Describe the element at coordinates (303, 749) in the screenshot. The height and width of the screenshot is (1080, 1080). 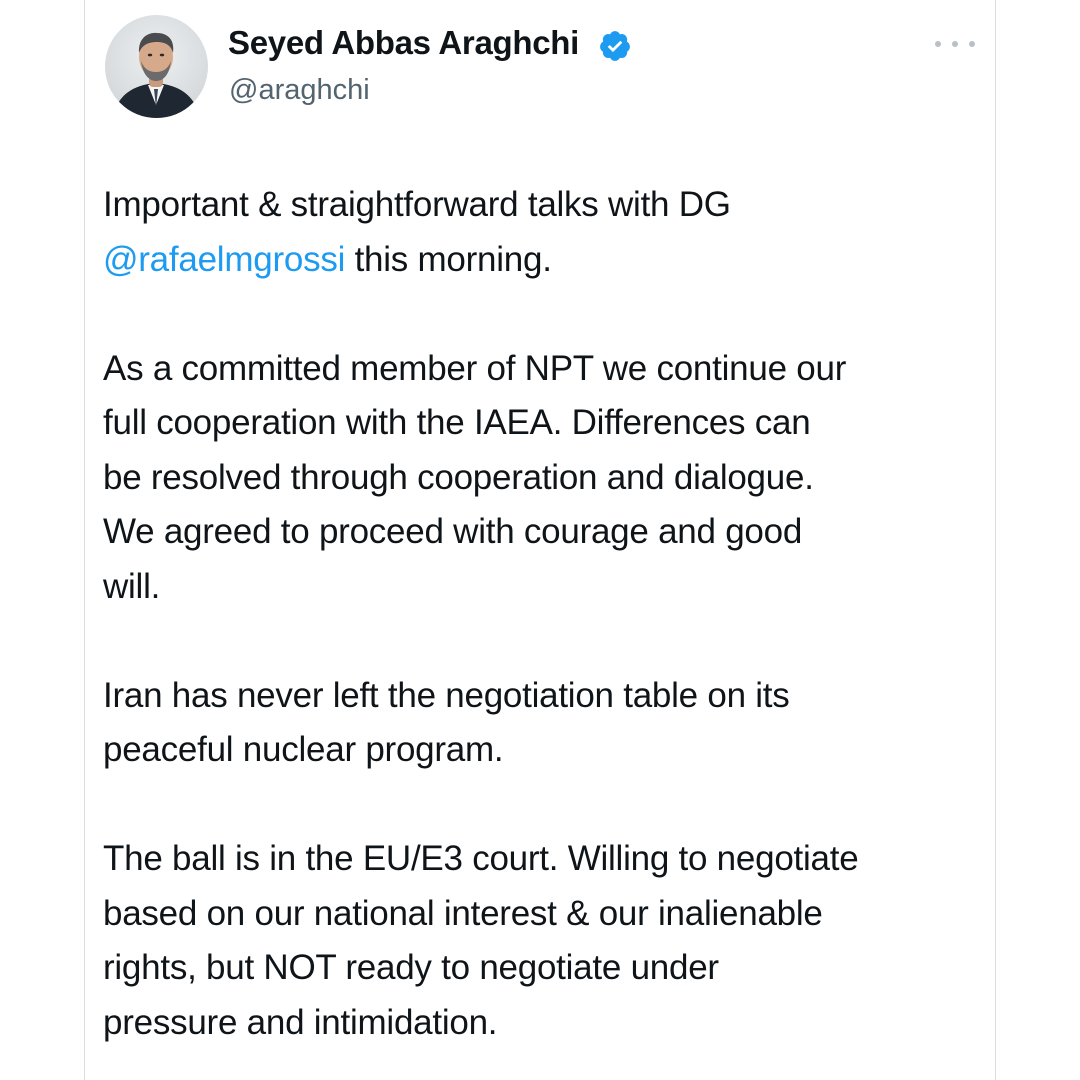
I see `tweet-line: peaceful nuclear program.` at that location.